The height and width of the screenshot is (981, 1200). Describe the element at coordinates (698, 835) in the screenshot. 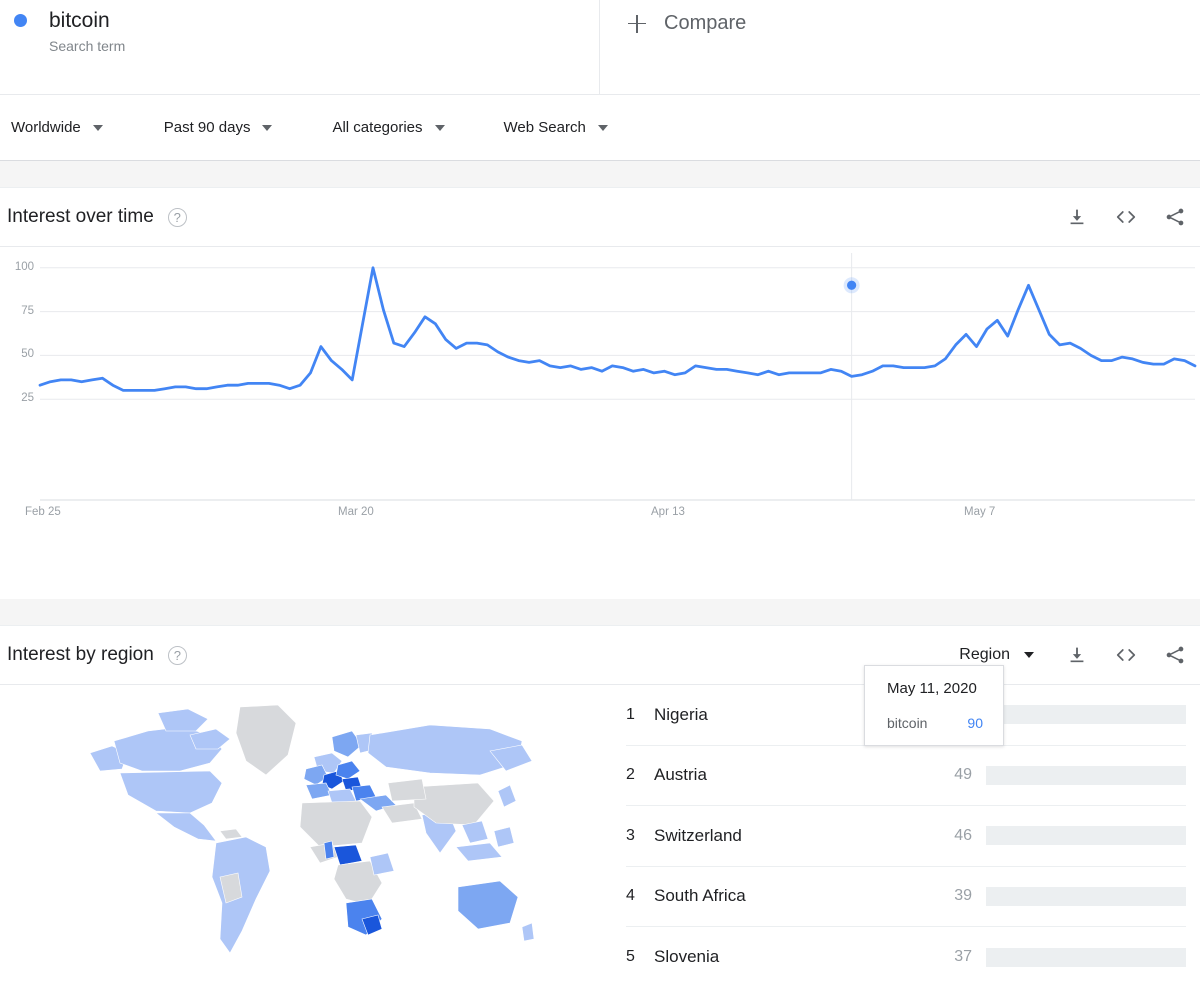

I see `region-name: Switzerland` at that location.